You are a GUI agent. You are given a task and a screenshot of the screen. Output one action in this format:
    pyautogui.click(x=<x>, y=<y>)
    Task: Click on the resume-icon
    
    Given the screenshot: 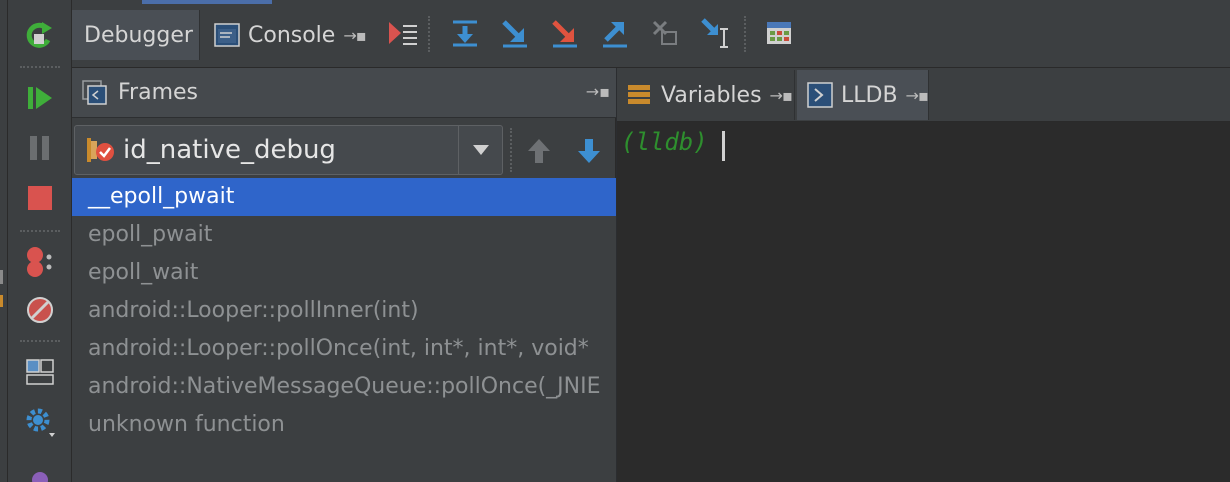 What is the action you would take?
    pyautogui.click(x=40, y=98)
    